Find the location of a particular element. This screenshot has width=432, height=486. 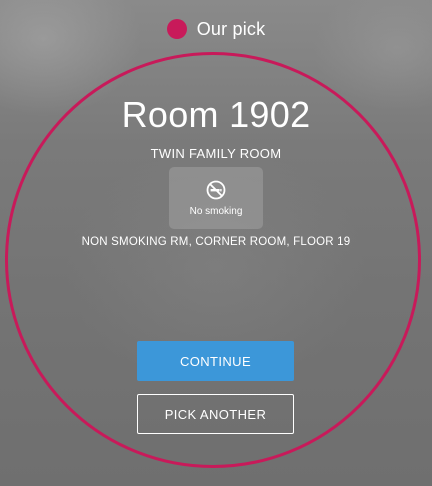

no-smoking-icon is located at coordinates (216, 190).